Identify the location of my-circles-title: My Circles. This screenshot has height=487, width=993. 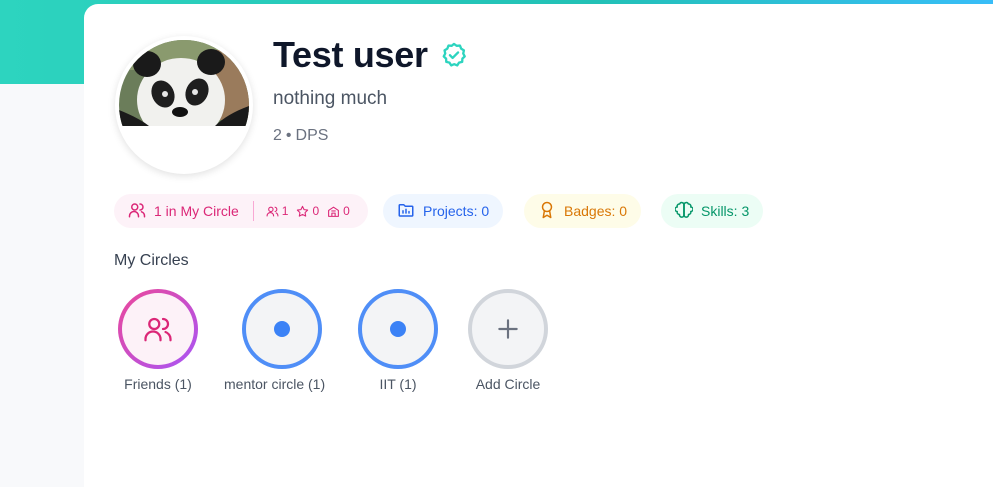
(151, 260).